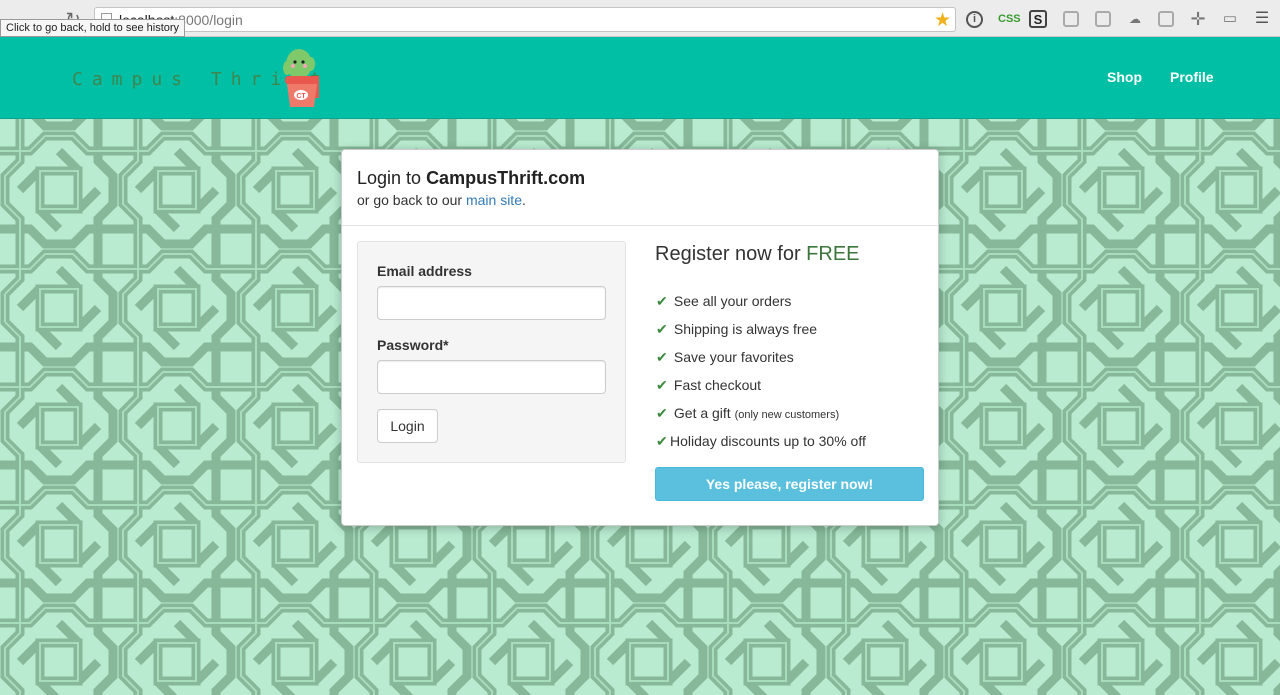  Describe the element at coordinates (1198, 19) in the screenshot. I see `crosshair-icon: ✛` at that location.